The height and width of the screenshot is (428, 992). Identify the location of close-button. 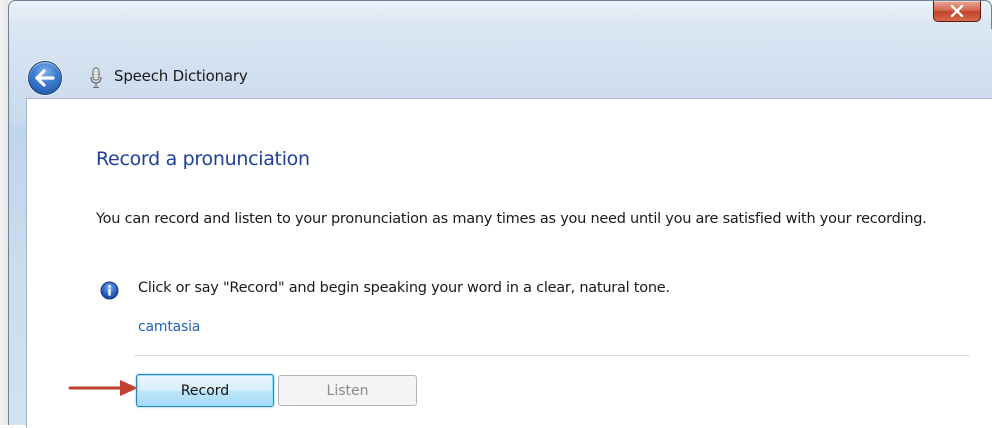
(957, 11).